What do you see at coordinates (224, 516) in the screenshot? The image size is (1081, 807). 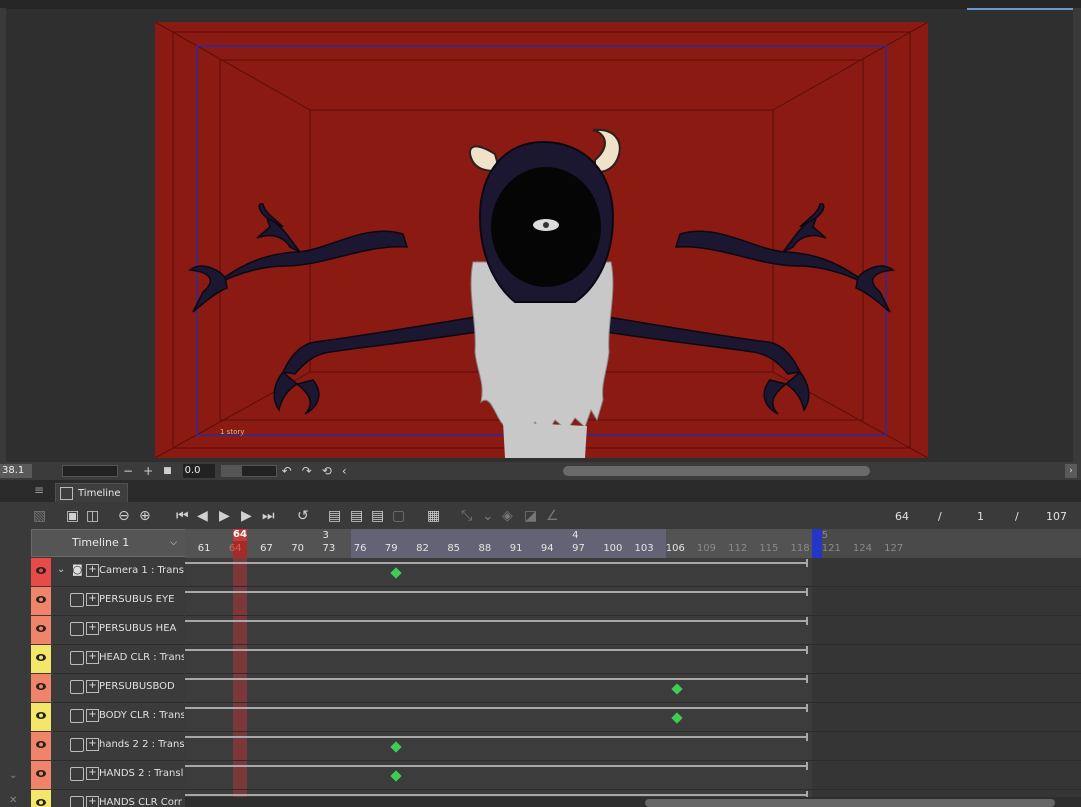 I see `play-icon: ▶` at bounding box center [224, 516].